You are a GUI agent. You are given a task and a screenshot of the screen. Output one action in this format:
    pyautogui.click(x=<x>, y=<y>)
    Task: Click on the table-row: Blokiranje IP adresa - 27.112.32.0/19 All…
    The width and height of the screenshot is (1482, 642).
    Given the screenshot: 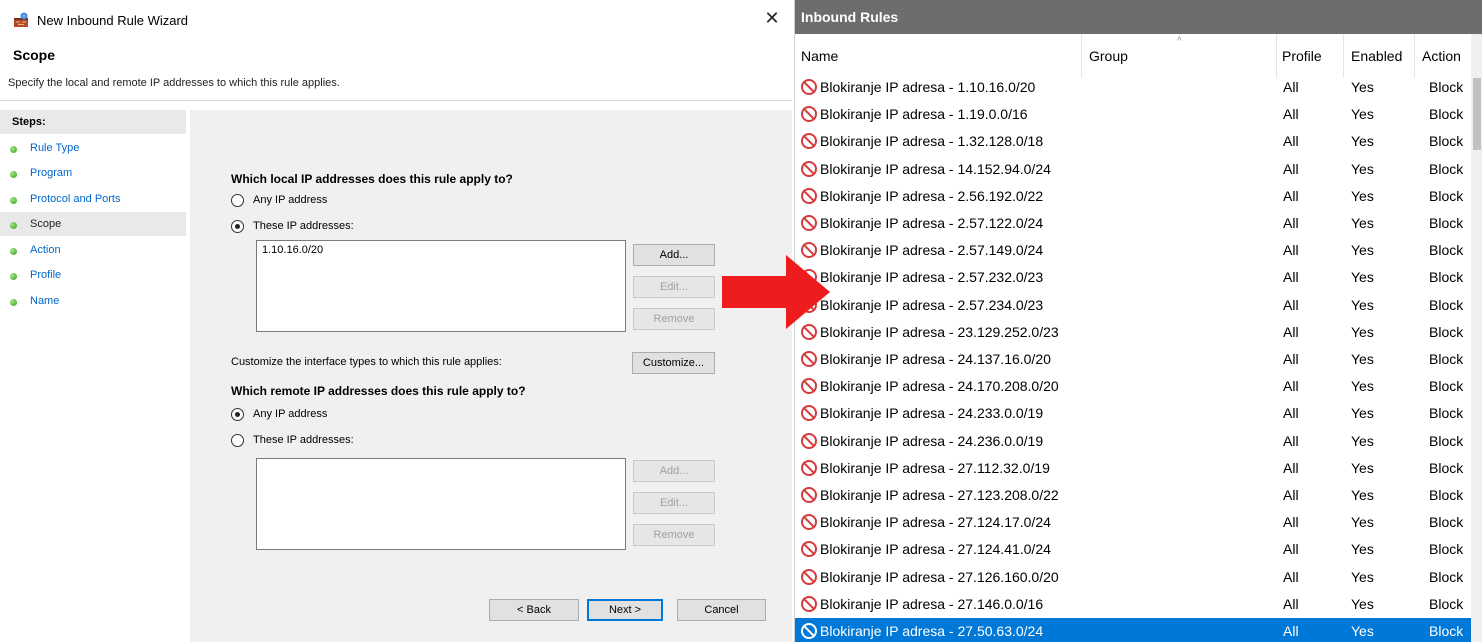 What is the action you would take?
    pyautogui.click(x=1133, y=468)
    